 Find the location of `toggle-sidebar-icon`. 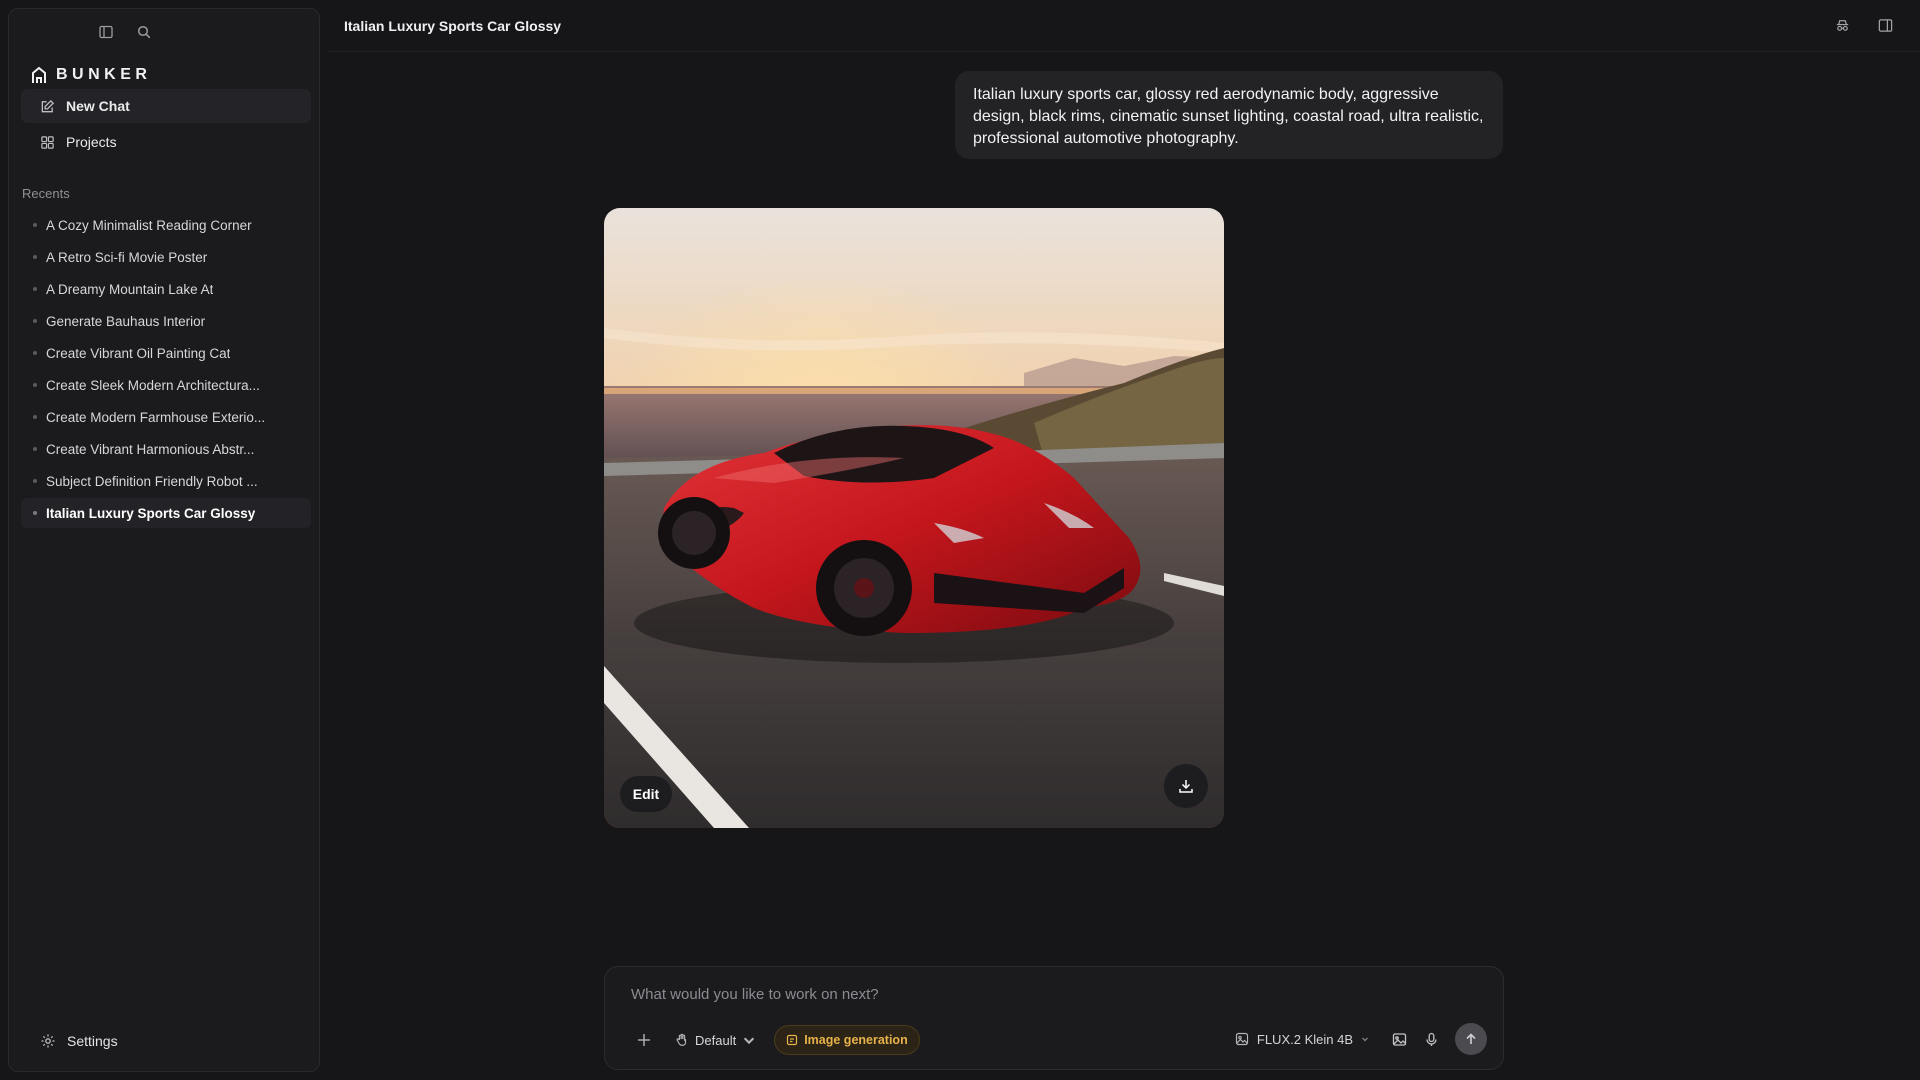

toggle-sidebar-icon is located at coordinates (106, 32).